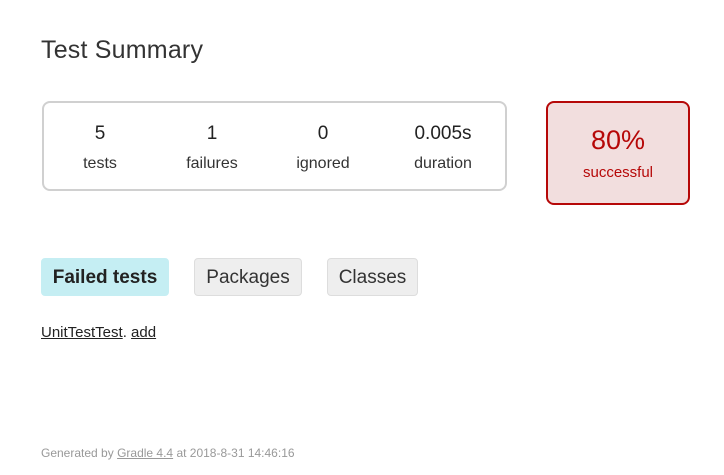  Describe the element at coordinates (372, 277) in the screenshot. I see `tab-classes: Classes` at that location.